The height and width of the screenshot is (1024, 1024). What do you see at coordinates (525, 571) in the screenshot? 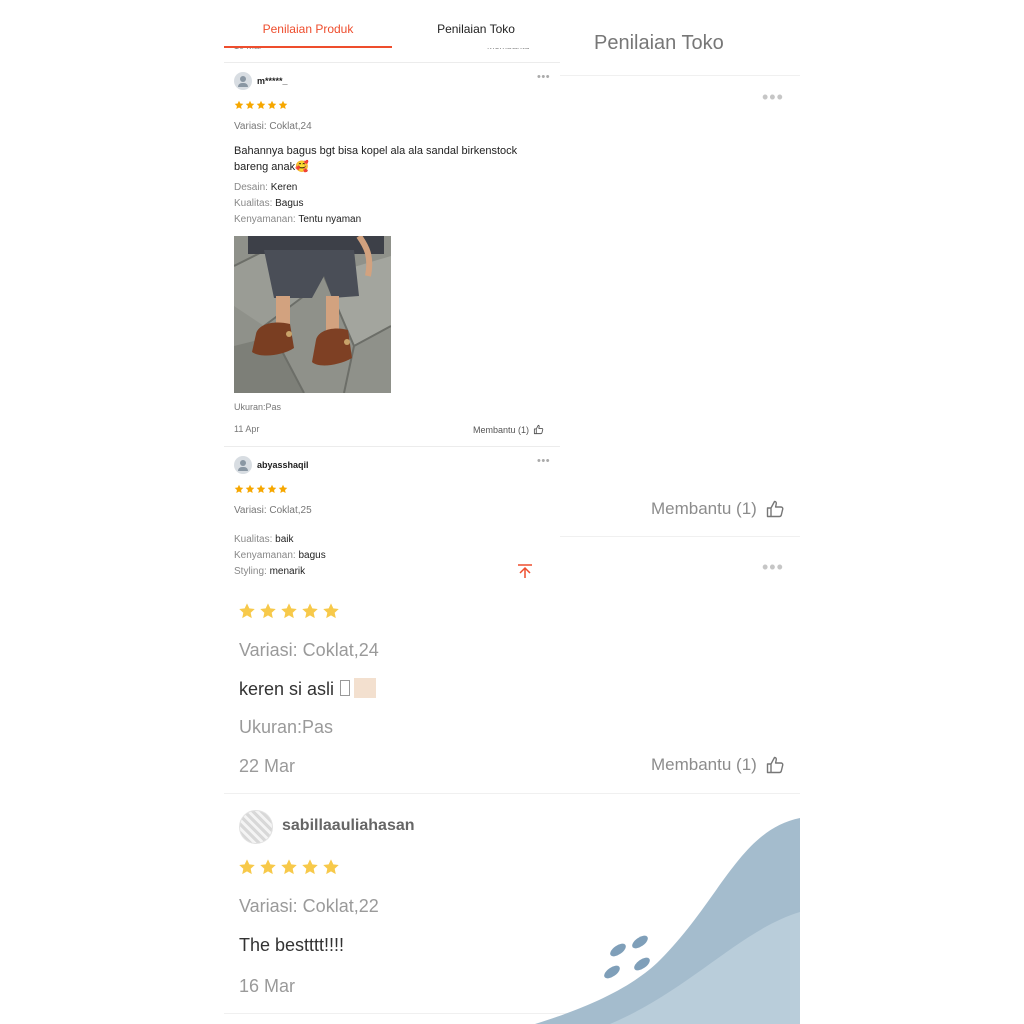
I see `back-to-top-icon` at bounding box center [525, 571].